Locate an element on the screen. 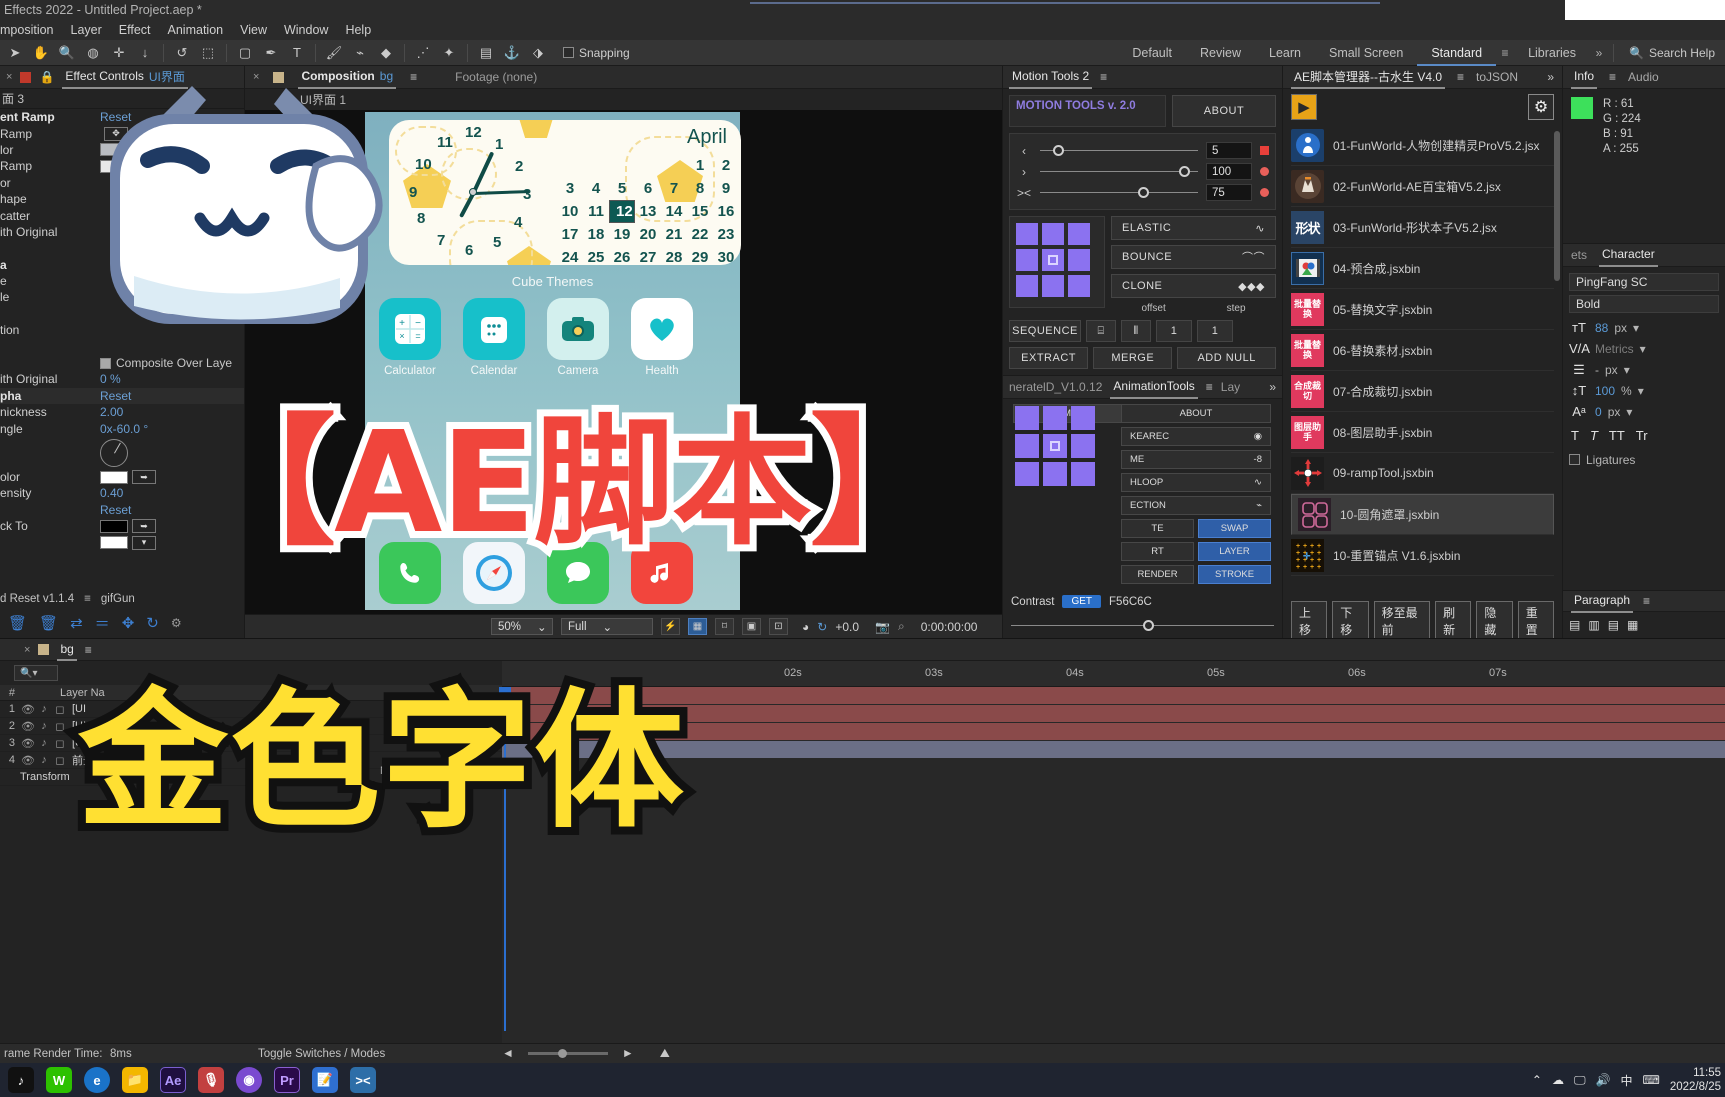  get-button: GET is located at coordinates (1082, 601).